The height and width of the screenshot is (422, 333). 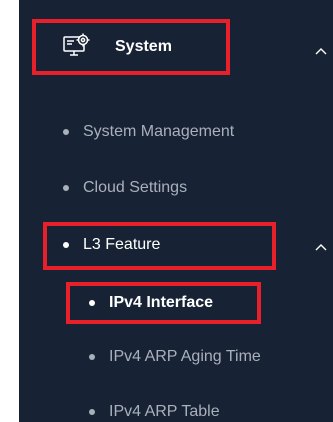 I want to click on sidebar-subitem-ipv4-arp-aging-time: IPv4 ARP Aging Time, so click(x=175, y=357).